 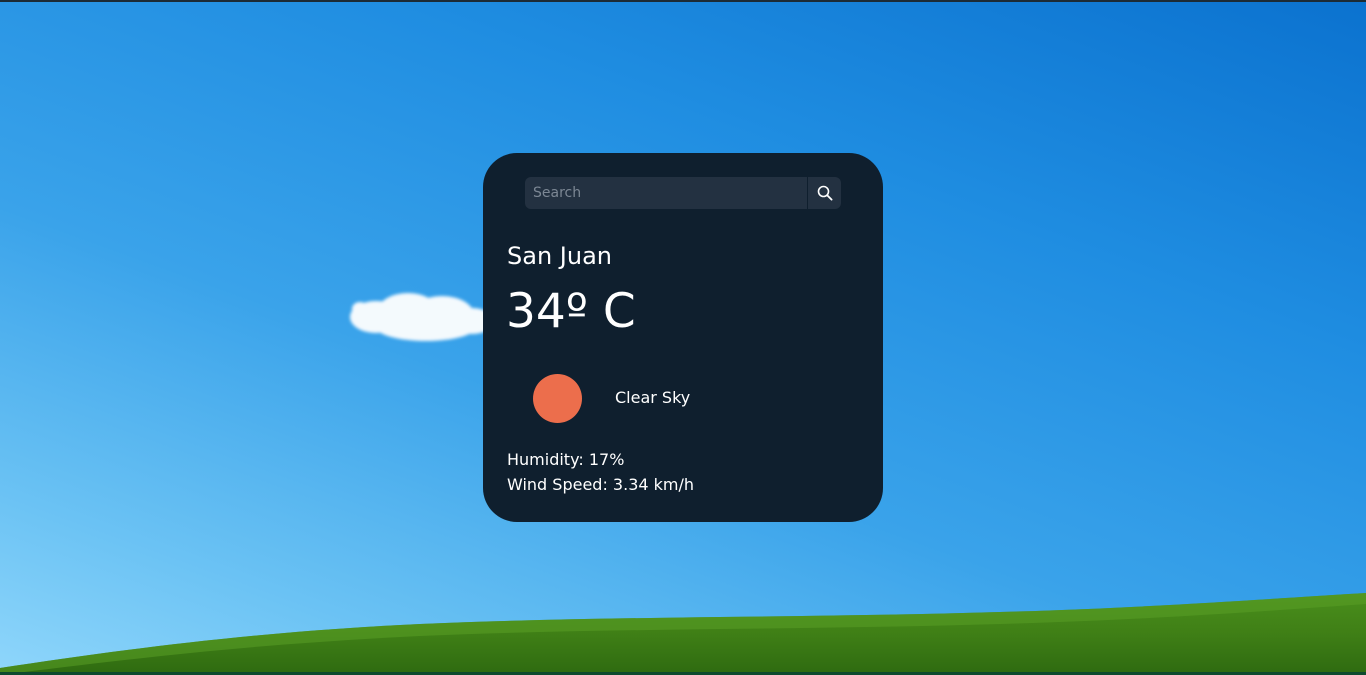 I want to click on humidity-readout: Humidity: 17%, so click(x=566, y=459).